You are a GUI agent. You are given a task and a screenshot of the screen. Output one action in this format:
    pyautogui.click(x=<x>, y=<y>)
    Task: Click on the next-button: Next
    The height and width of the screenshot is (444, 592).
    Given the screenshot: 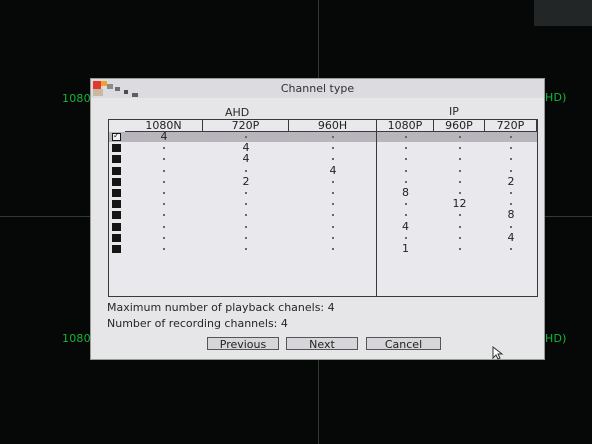 What is the action you would take?
    pyautogui.click(x=322, y=344)
    